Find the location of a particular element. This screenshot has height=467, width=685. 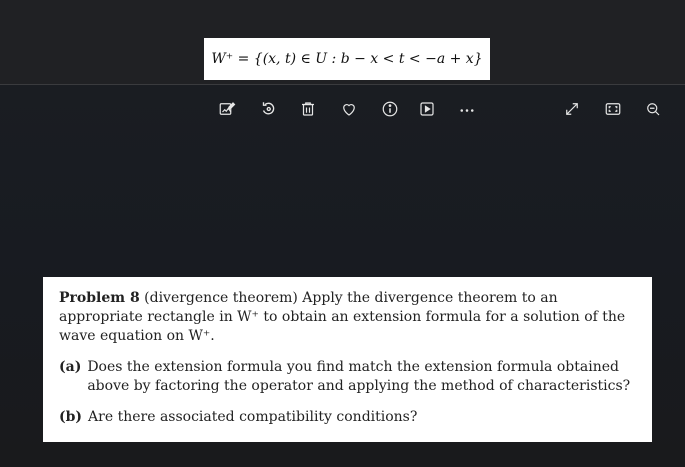

slideshow-button is located at coordinates (427, 109).